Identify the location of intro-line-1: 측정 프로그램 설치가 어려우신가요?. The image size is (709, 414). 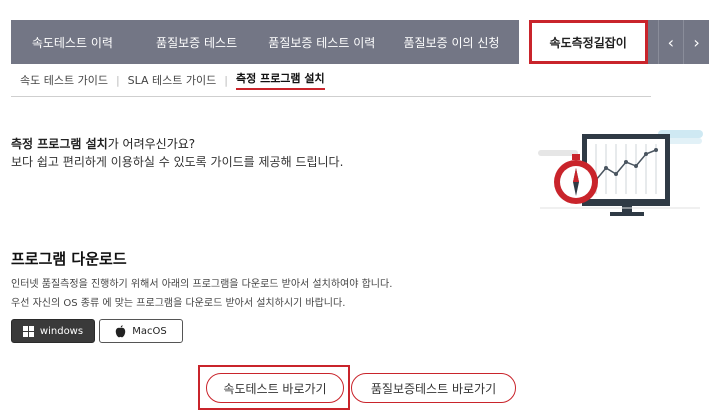
(103, 143).